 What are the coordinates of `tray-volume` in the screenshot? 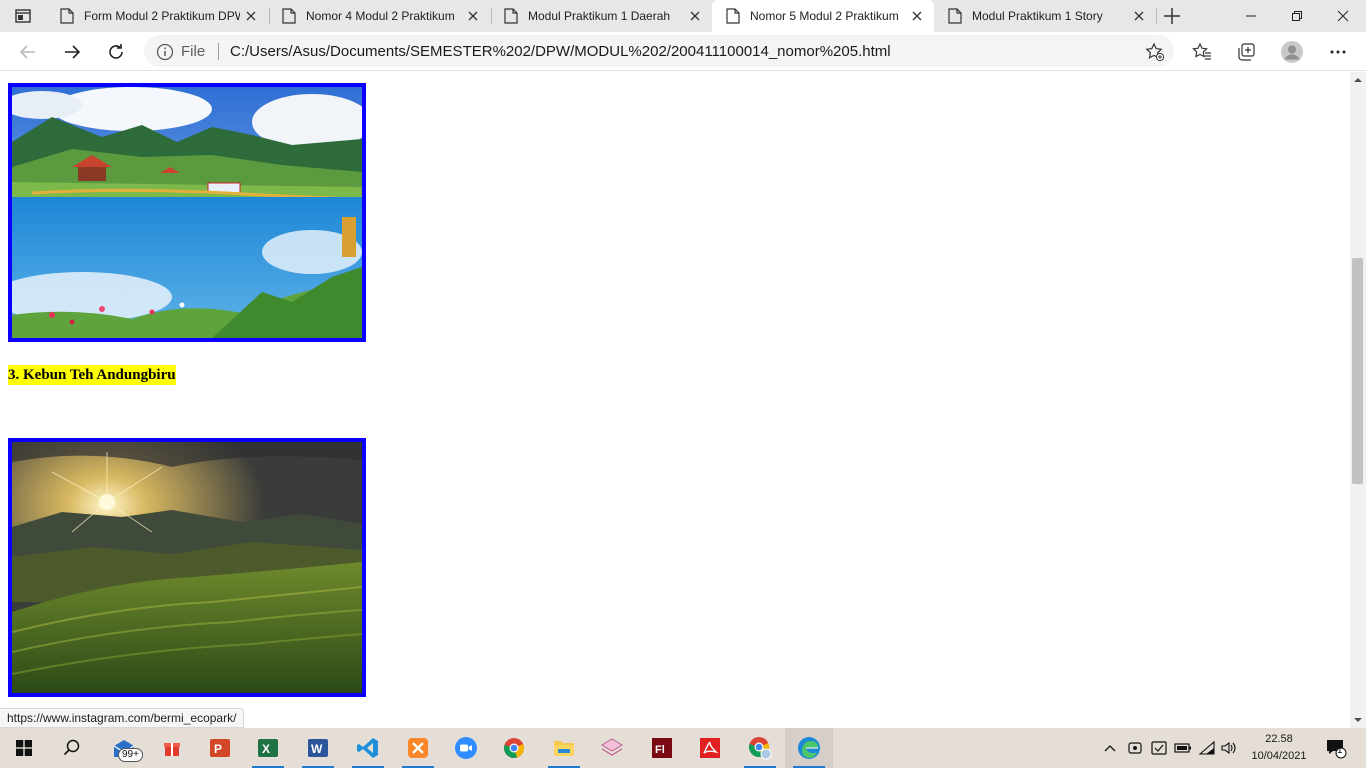 It's located at (1229, 748).